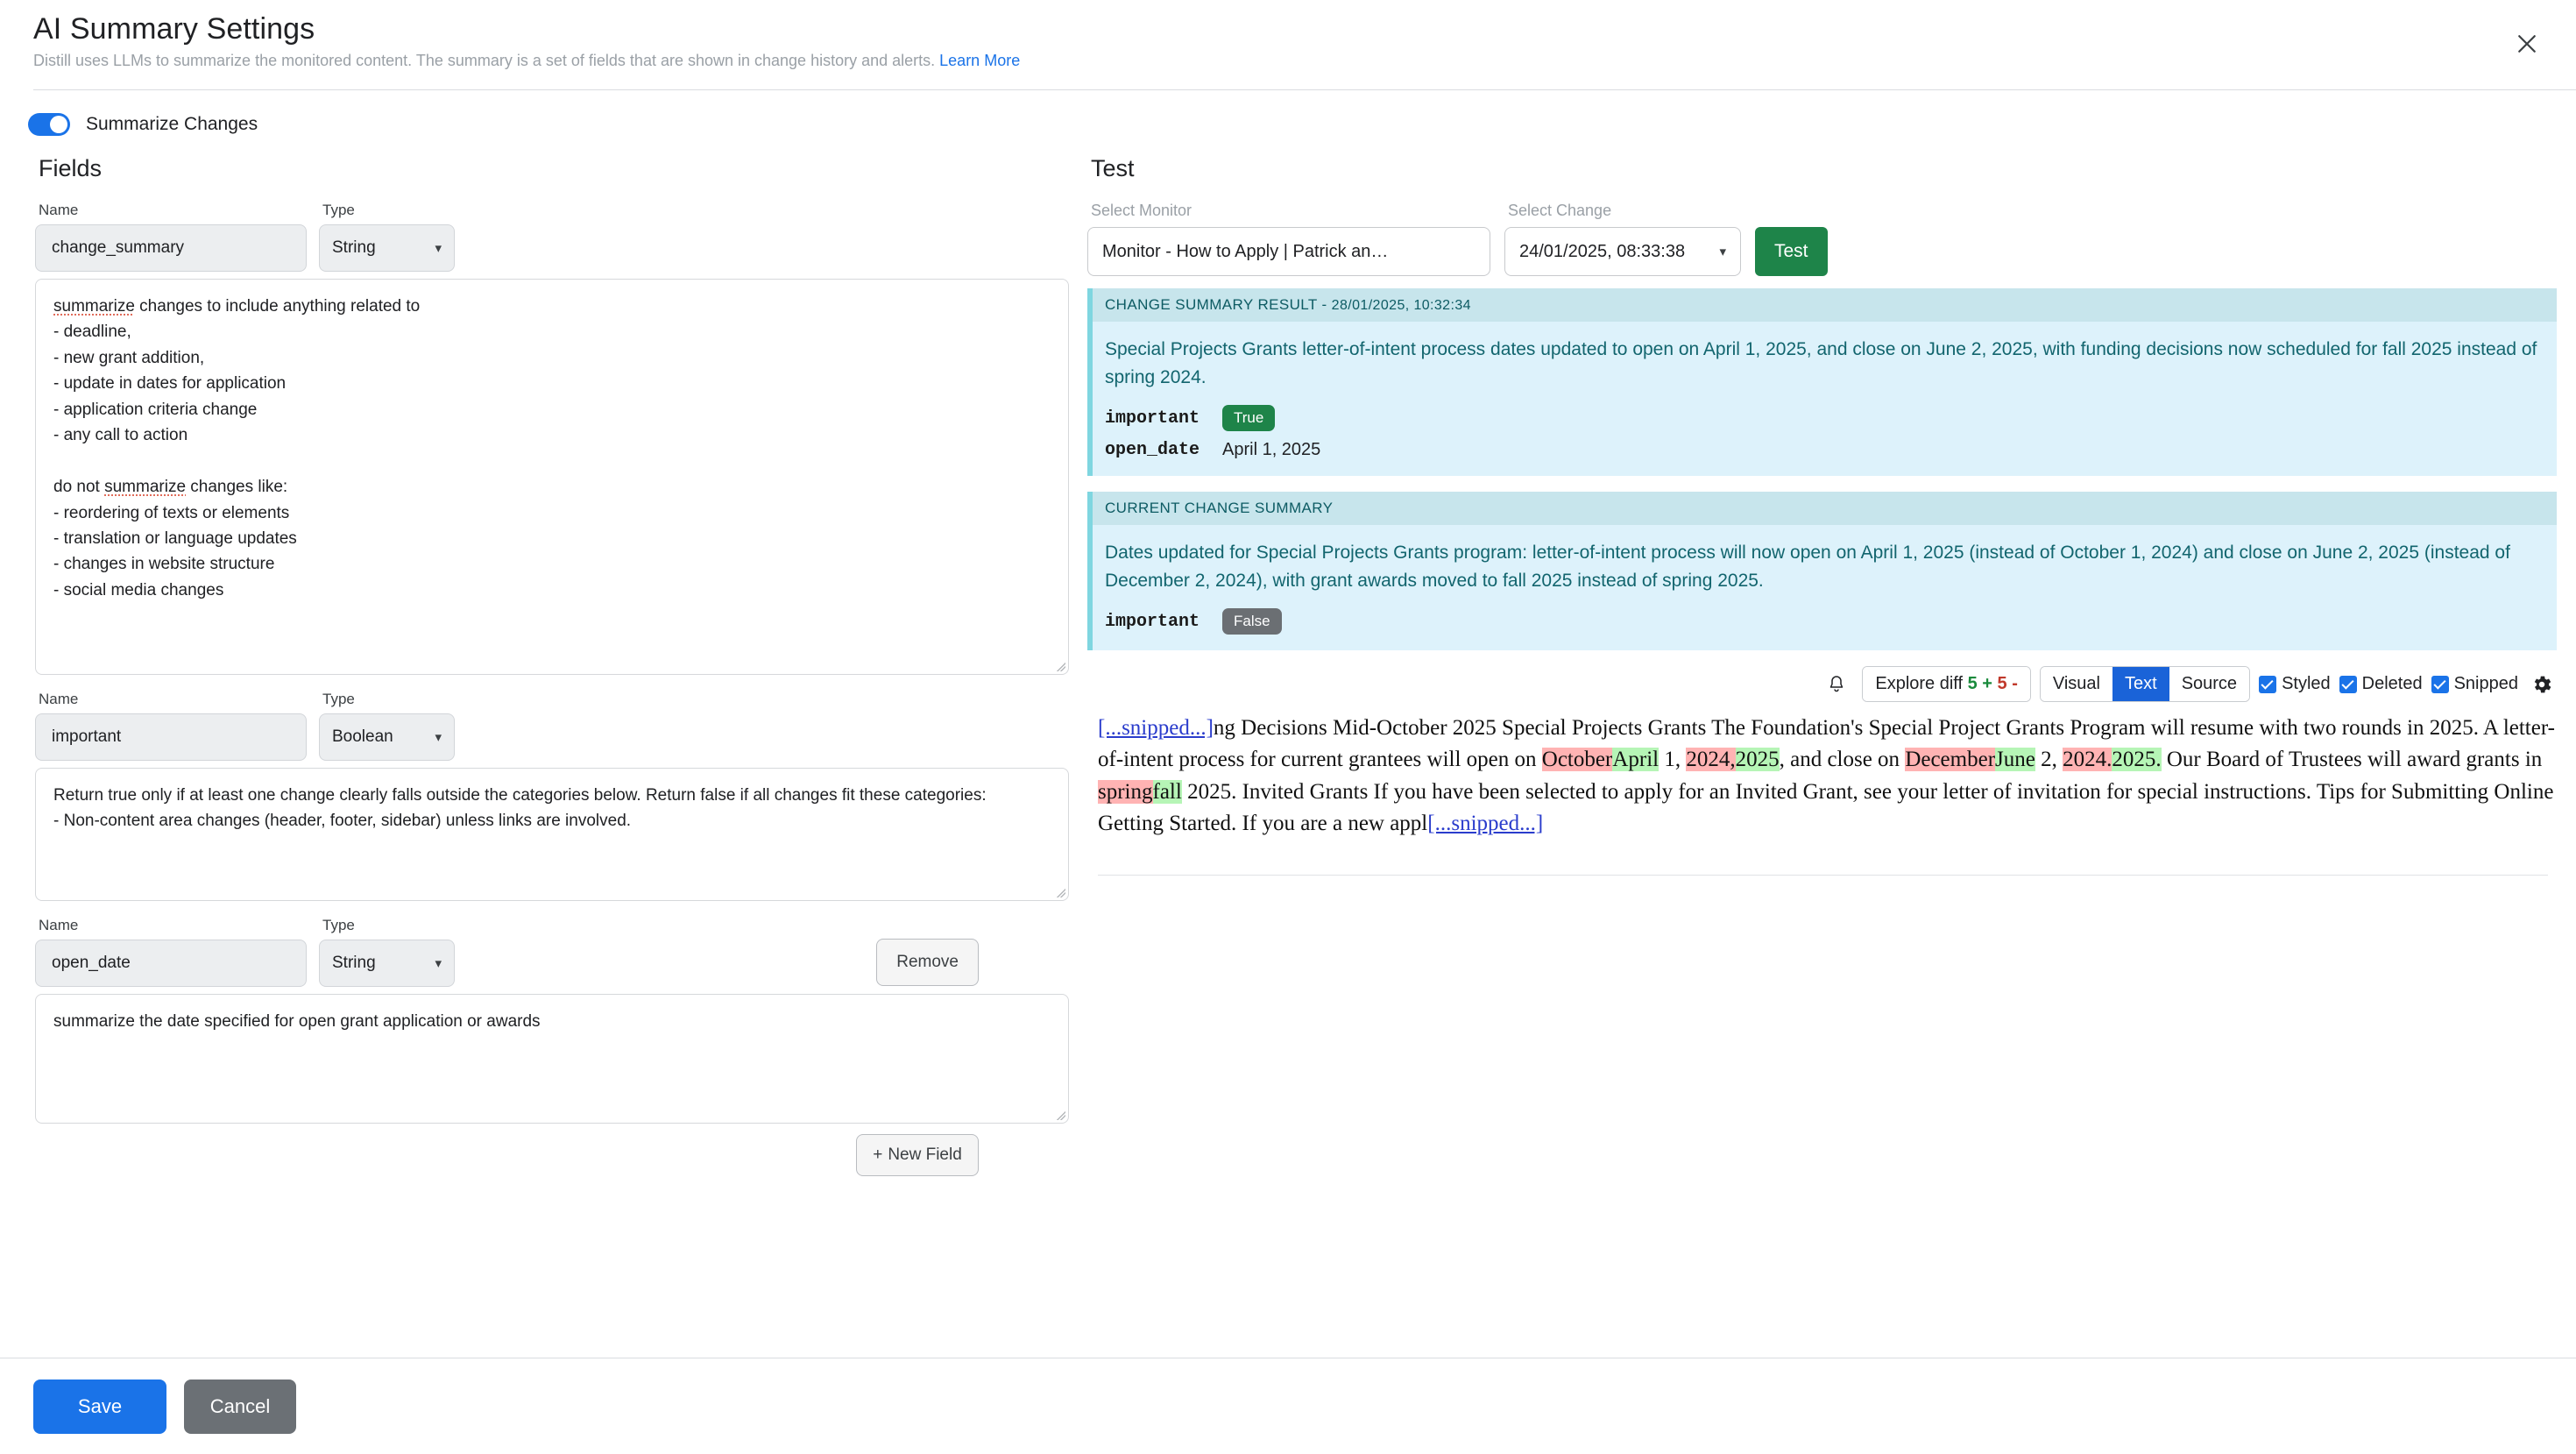 This screenshot has height=1454, width=2576. Describe the element at coordinates (79, 488) in the screenshot. I see `prompt-line-prefix: do not` at that location.